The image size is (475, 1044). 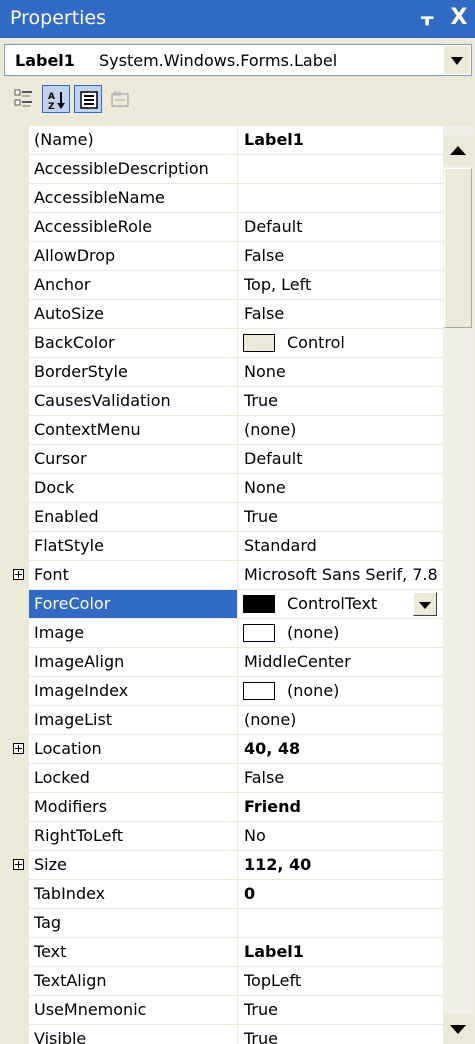 I want to click on property-name-cell: ImageAlign, so click(x=133, y=662).